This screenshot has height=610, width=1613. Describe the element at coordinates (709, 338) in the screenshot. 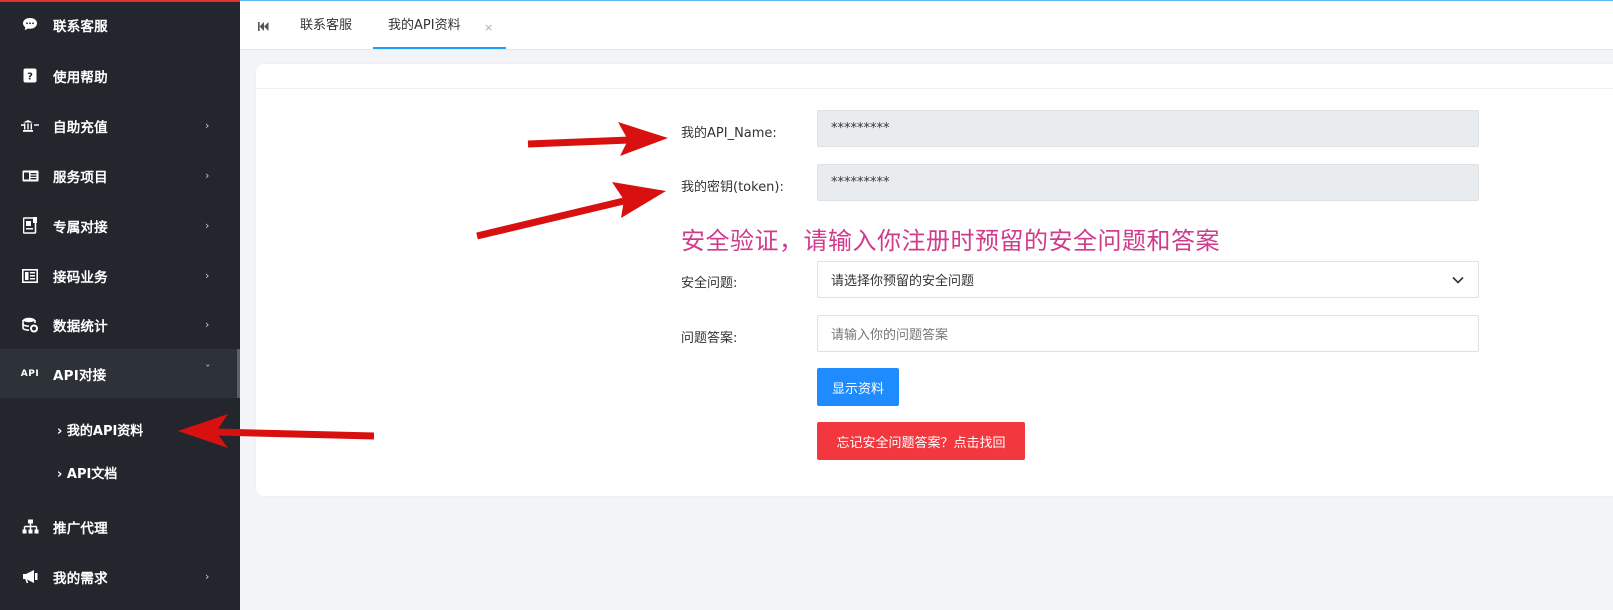

I see `answer-label: 问题答案:` at that location.